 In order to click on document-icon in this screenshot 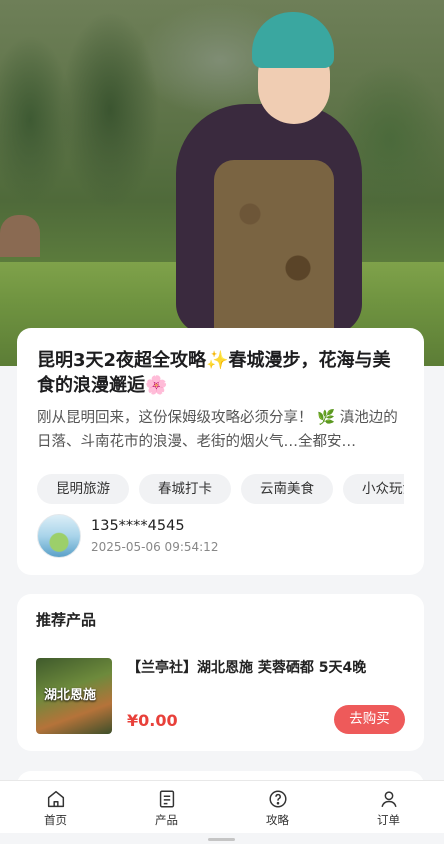, I will do `click(166, 799)`.